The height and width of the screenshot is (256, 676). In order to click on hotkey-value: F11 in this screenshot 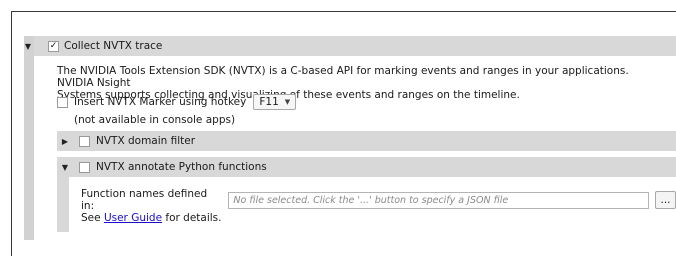, I will do `click(269, 102)`.